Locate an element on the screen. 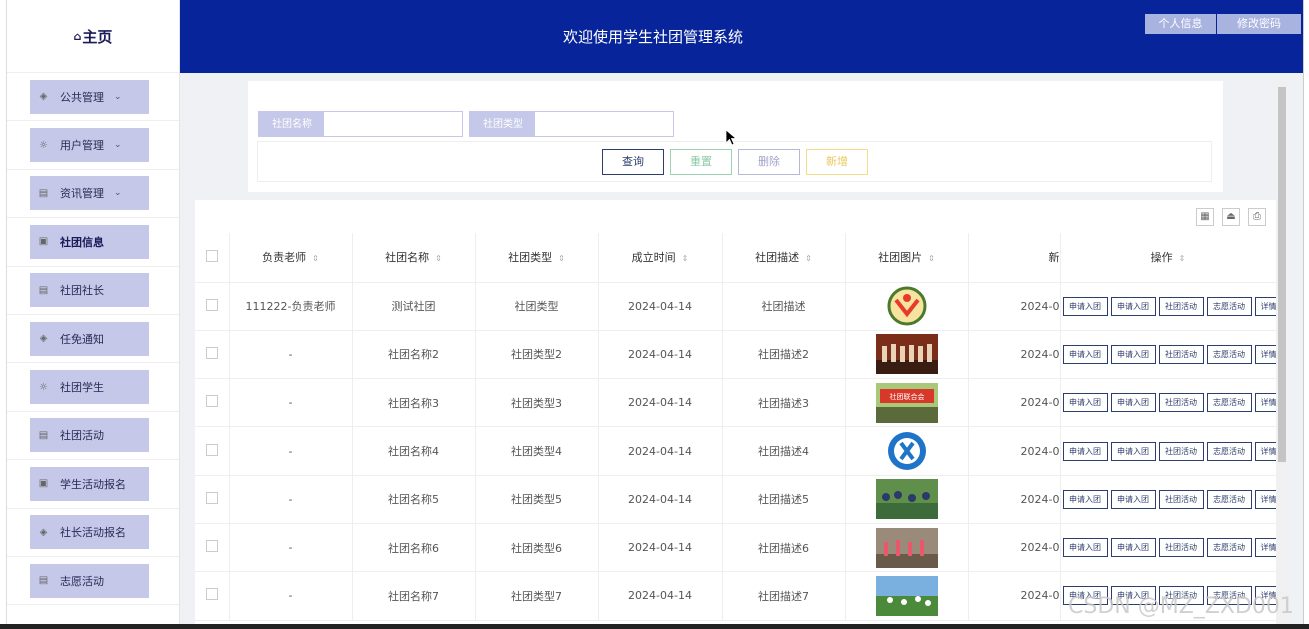 This screenshot has height=629, width=1309. sidebar-item-button: ☼ 用户管理 ⌄ is located at coordinates (89, 145).